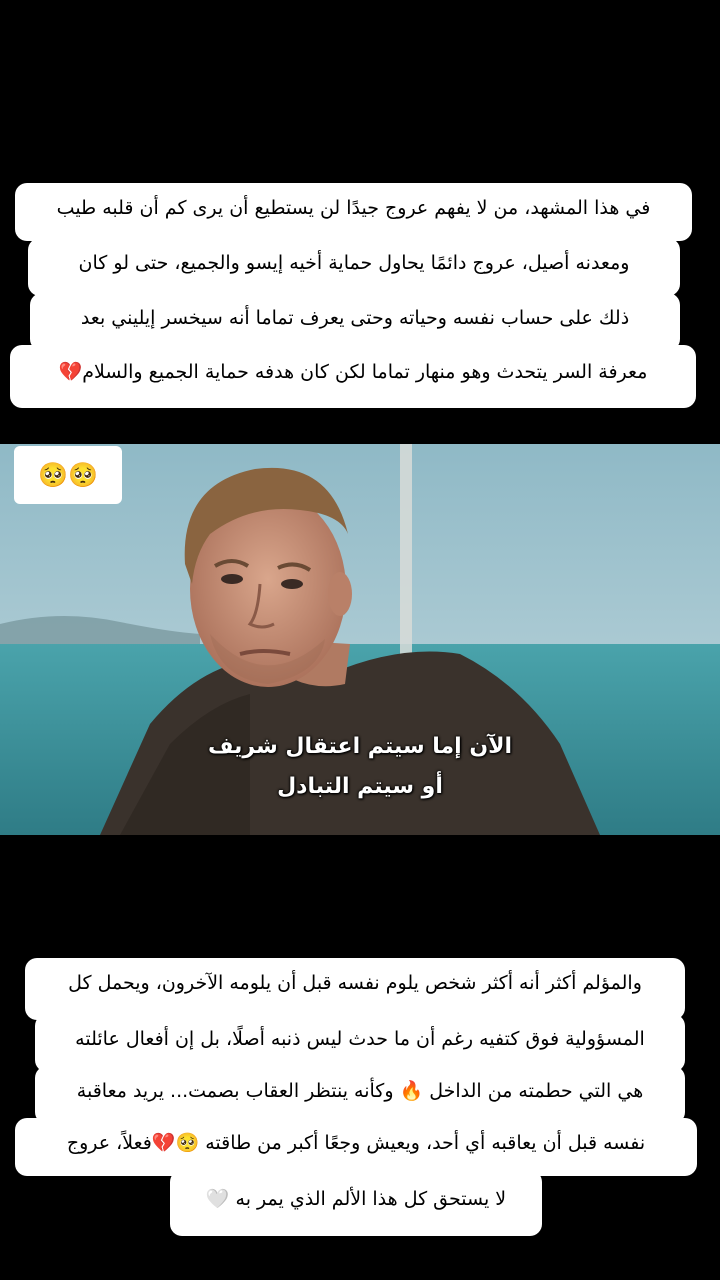 The height and width of the screenshot is (1280, 720). I want to click on emoji-sticker: 🥺🥺, so click(68, 475).